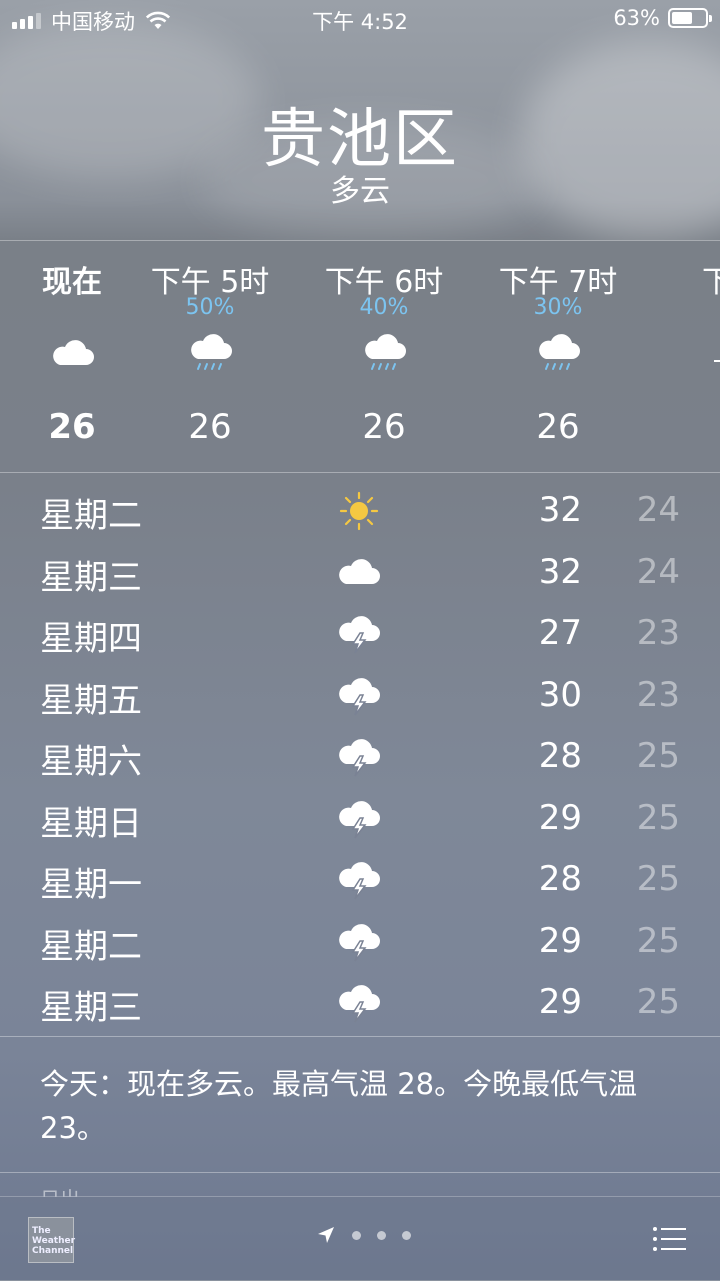 The image size is (720, 1281). I want to click on hour-pop: 40%, so click(384, 307).